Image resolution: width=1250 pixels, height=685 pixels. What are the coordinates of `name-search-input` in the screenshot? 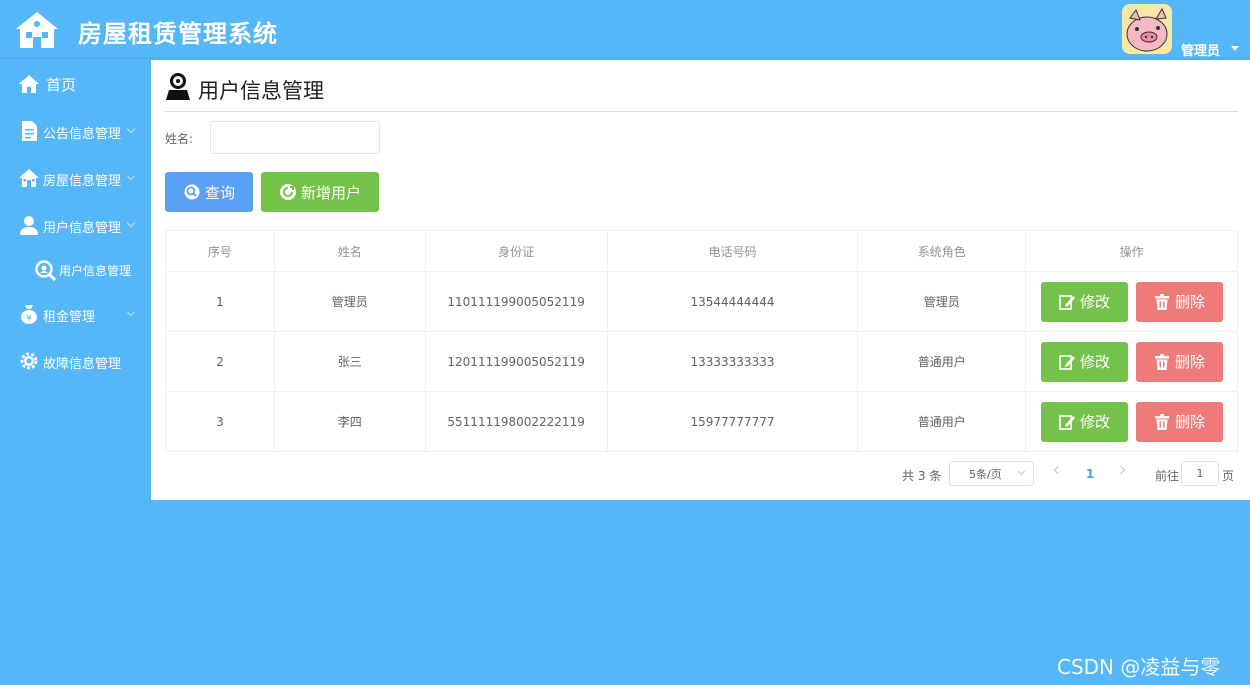 It's located at (295, 137).